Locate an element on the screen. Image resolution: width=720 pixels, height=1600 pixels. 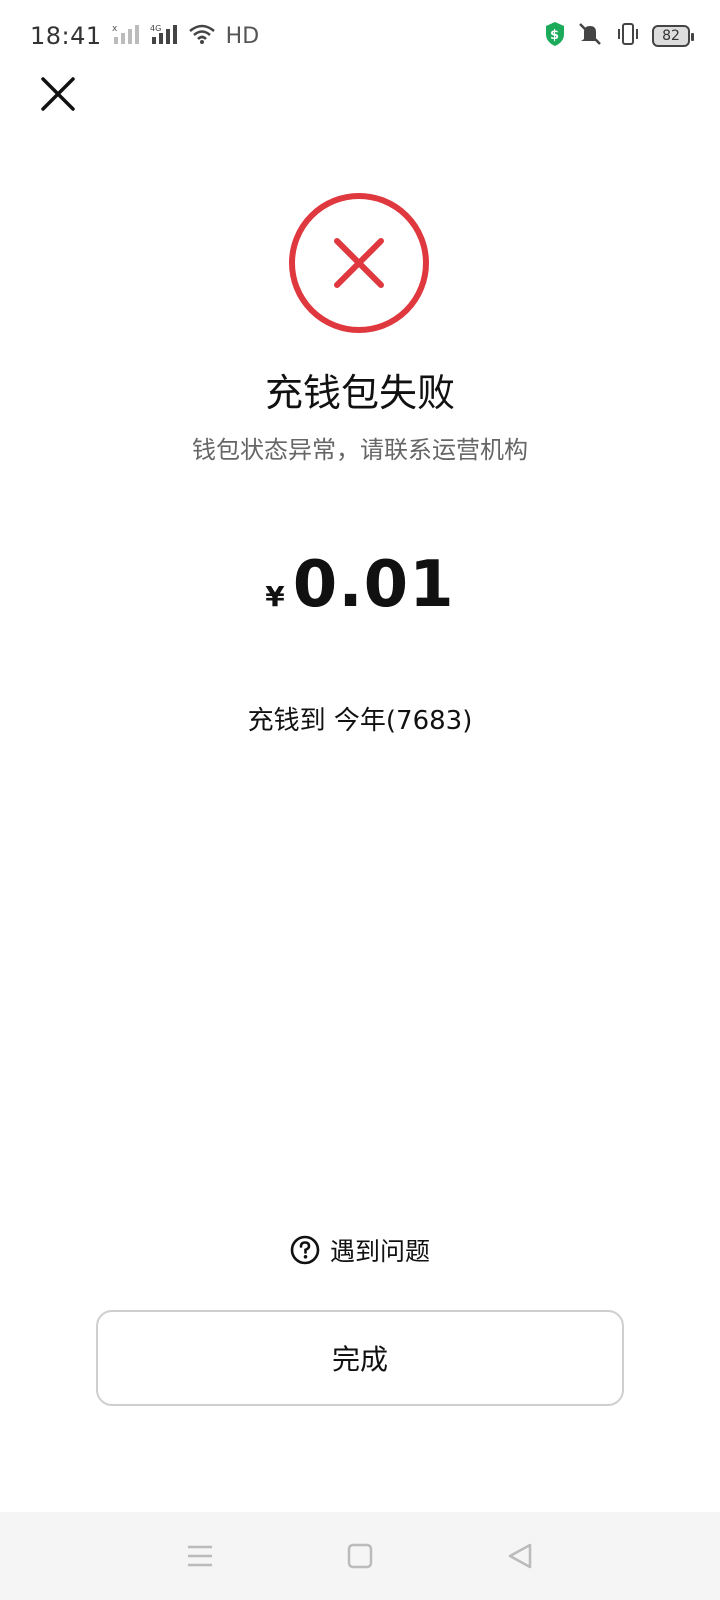
nav-back-button is located at coordinates (520, 1556).